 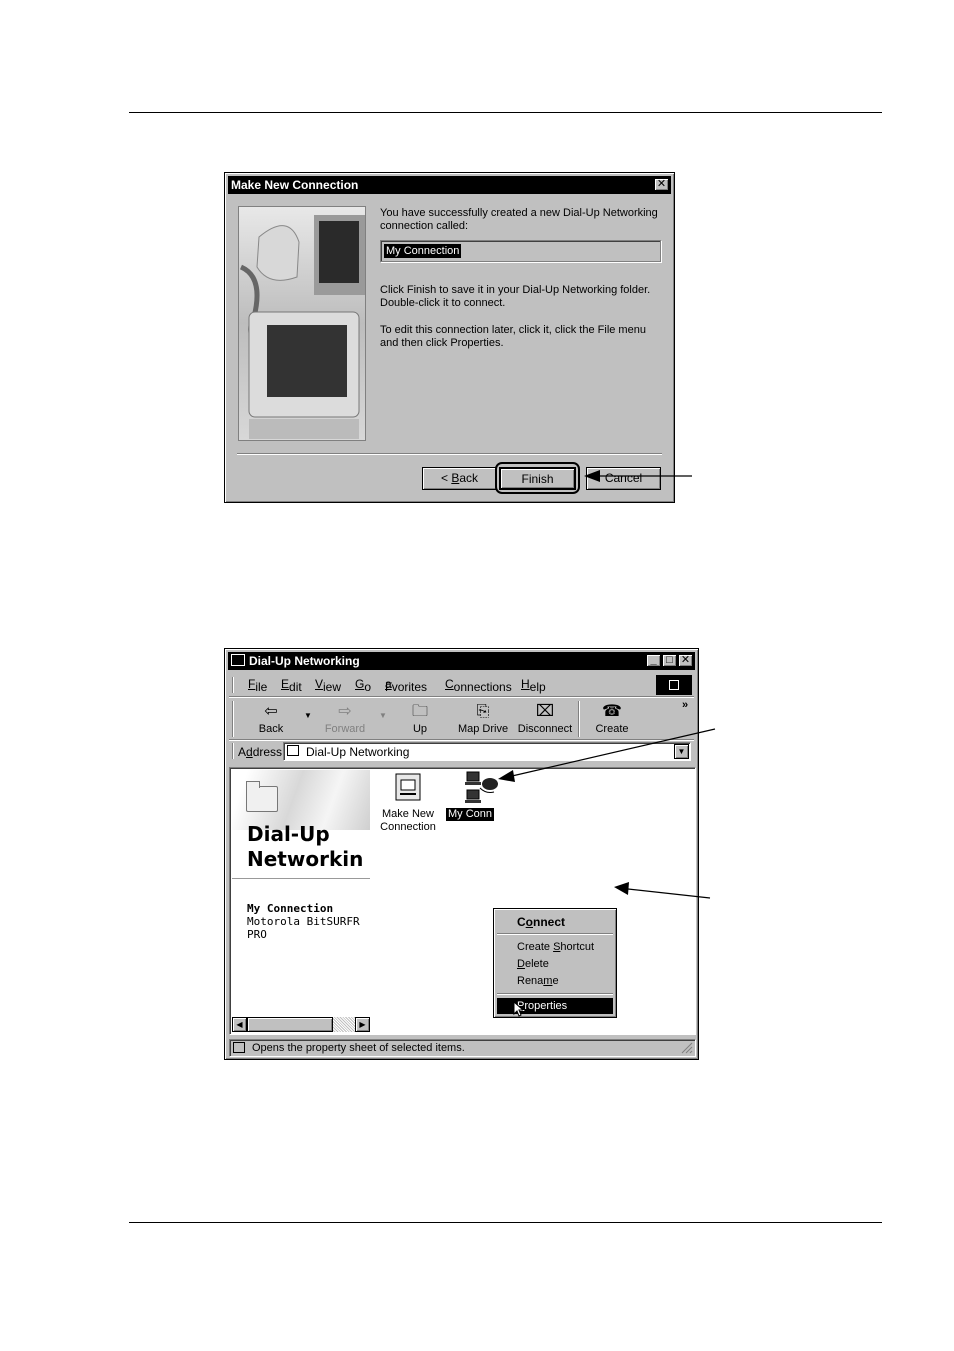 I want to click on bottom-rule, so click(x=505, y=1222).